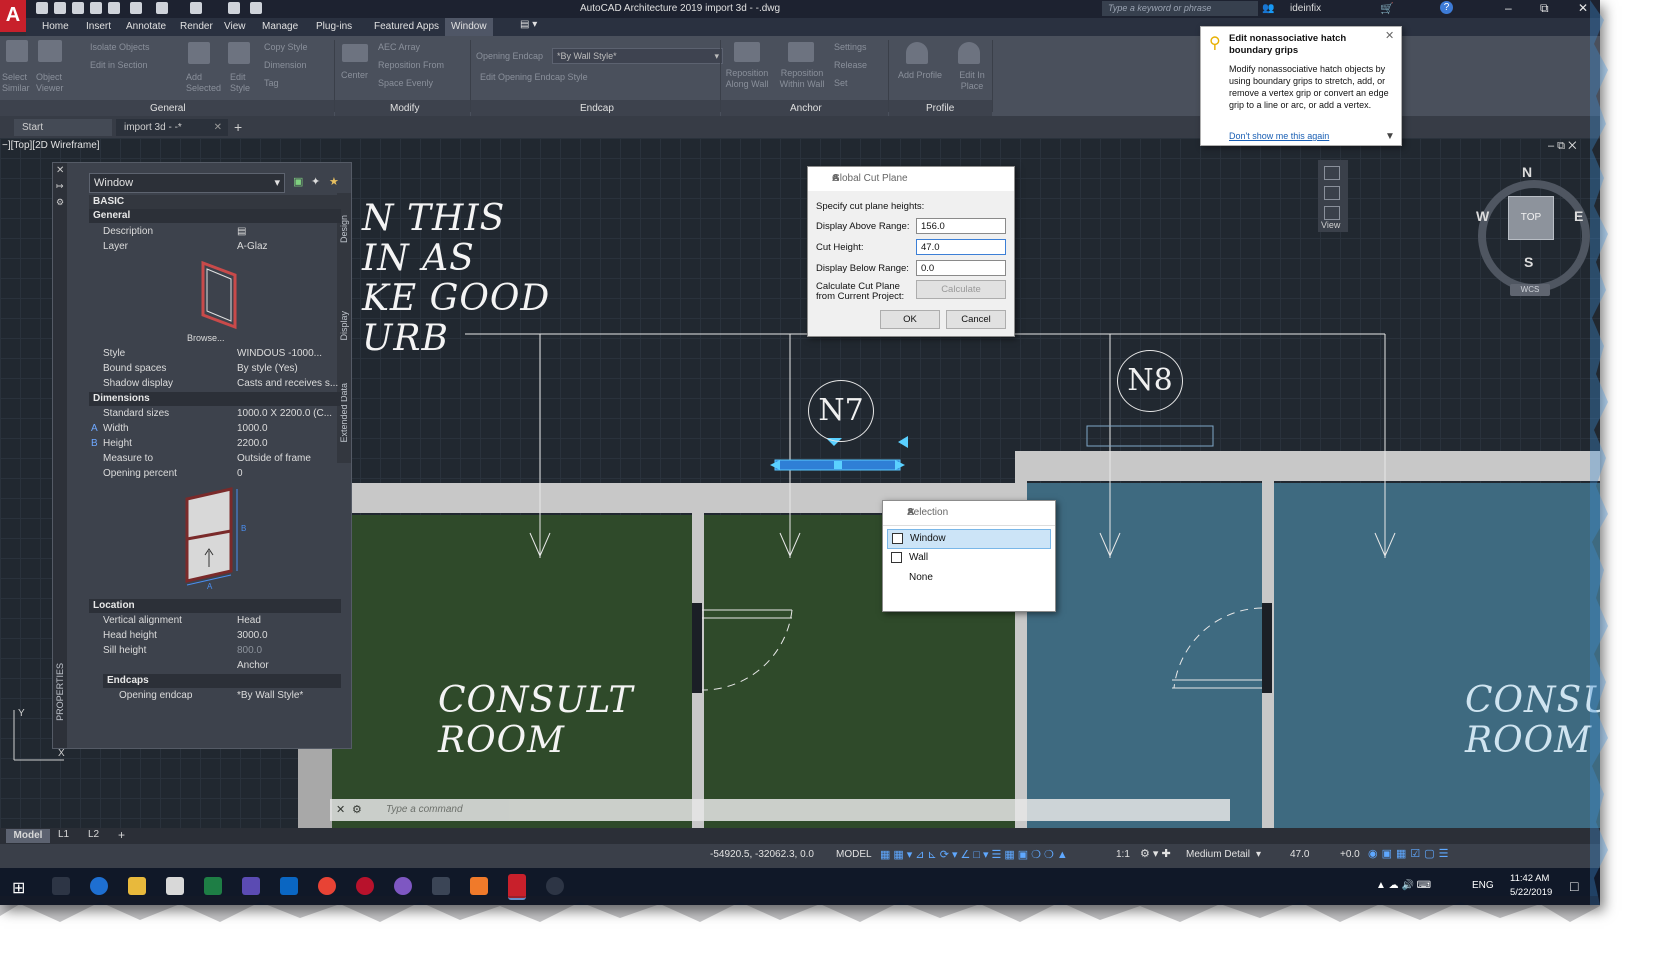 The width and height of the screenshot is (1675, 966). I want to click on prop-sill-height: Sill height 800.0, so click(206, 651).